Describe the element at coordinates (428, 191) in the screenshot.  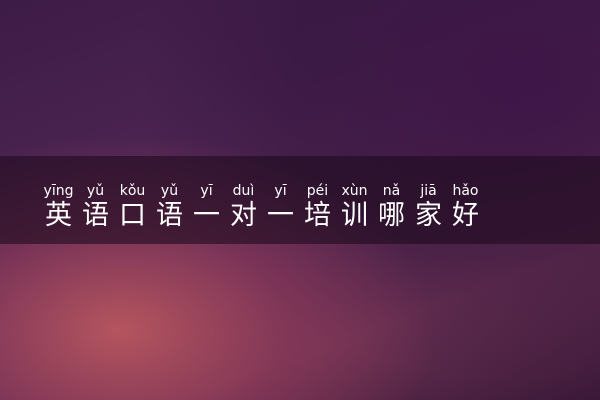
I see `pinyin-11: jiā` at that location.